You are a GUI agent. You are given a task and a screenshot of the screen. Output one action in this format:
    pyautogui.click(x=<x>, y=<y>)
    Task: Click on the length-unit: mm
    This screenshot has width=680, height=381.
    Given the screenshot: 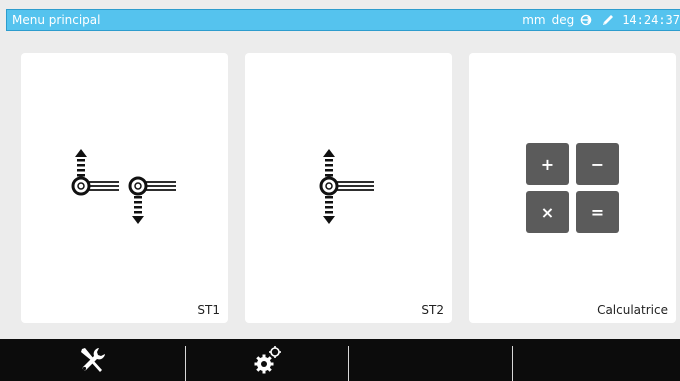 What is the action you would take?
    pyautogui.click(x=534, y=20)
    